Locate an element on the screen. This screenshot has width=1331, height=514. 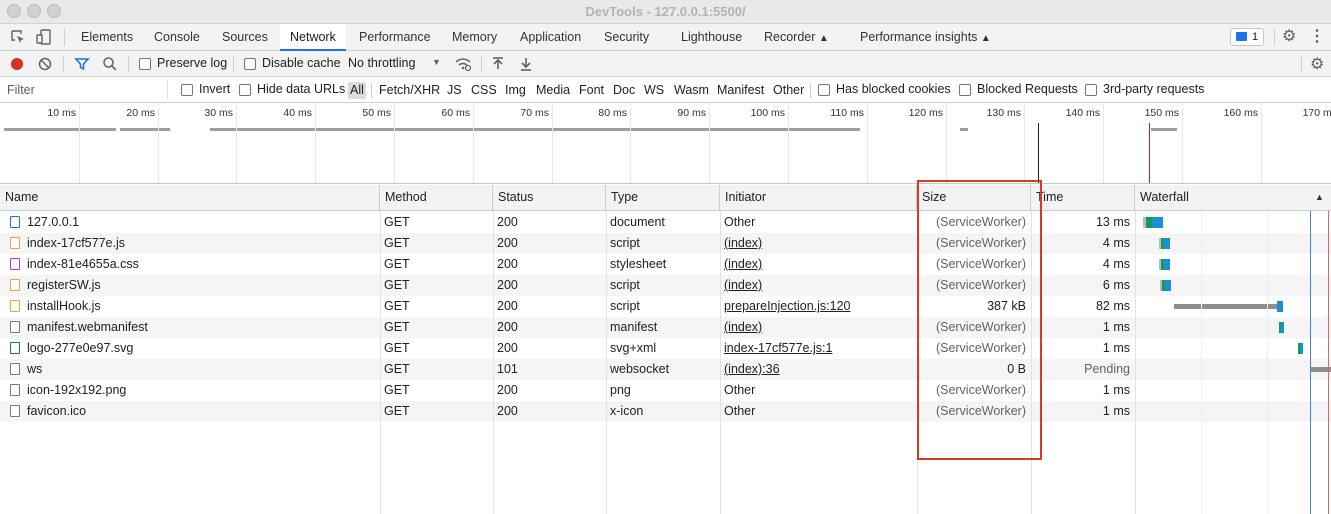
overview-tick-label: 20 ms is located at coordinates (140, 113).